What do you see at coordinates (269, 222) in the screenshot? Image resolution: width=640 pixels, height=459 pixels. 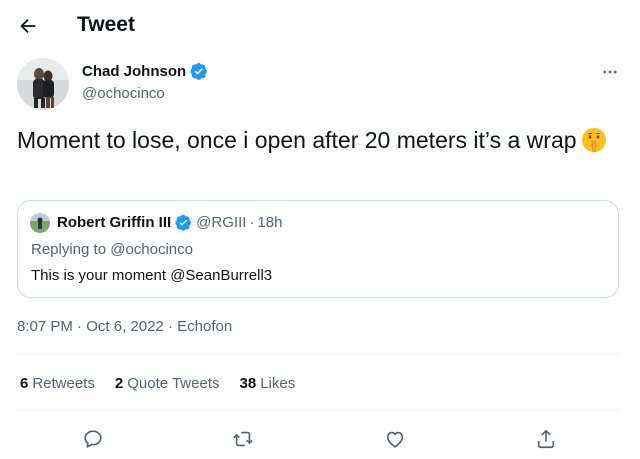 I see `quoted-timestamp: 18h` at bounding box center [269, 222].